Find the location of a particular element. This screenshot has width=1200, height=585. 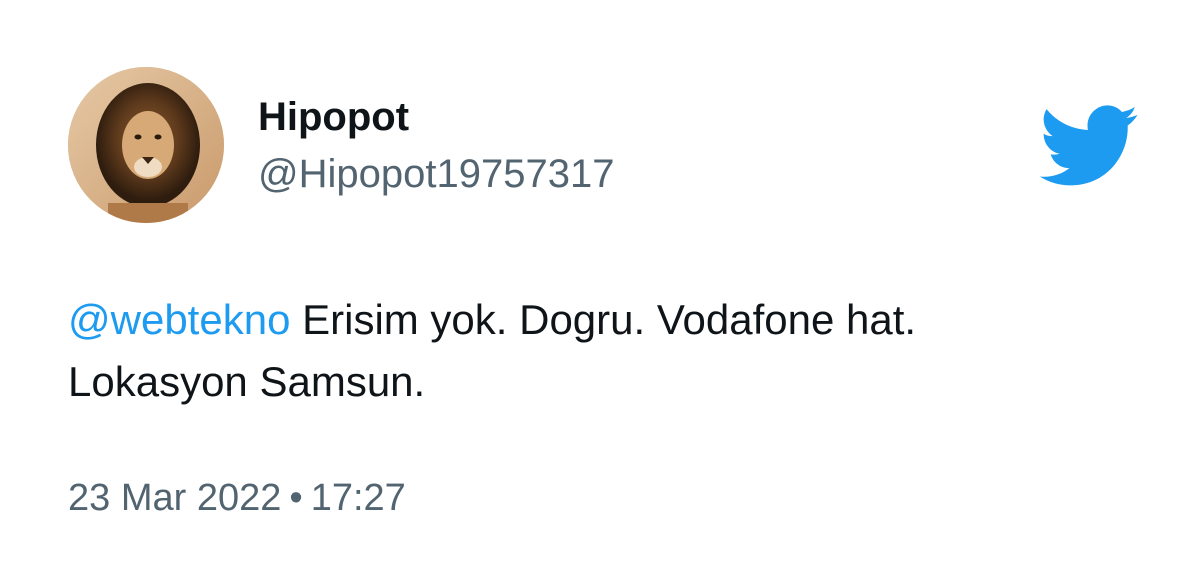

tweet-timestamp: 23 Mar 2022 • 17:27 is located at coordinates (237, 498).